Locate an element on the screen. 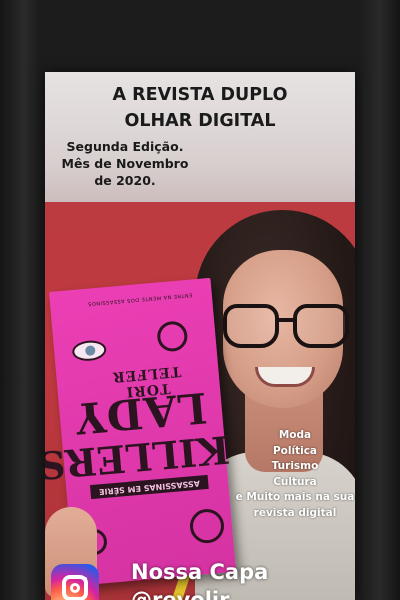  instagram-icon is located at coordinates (75, 582).